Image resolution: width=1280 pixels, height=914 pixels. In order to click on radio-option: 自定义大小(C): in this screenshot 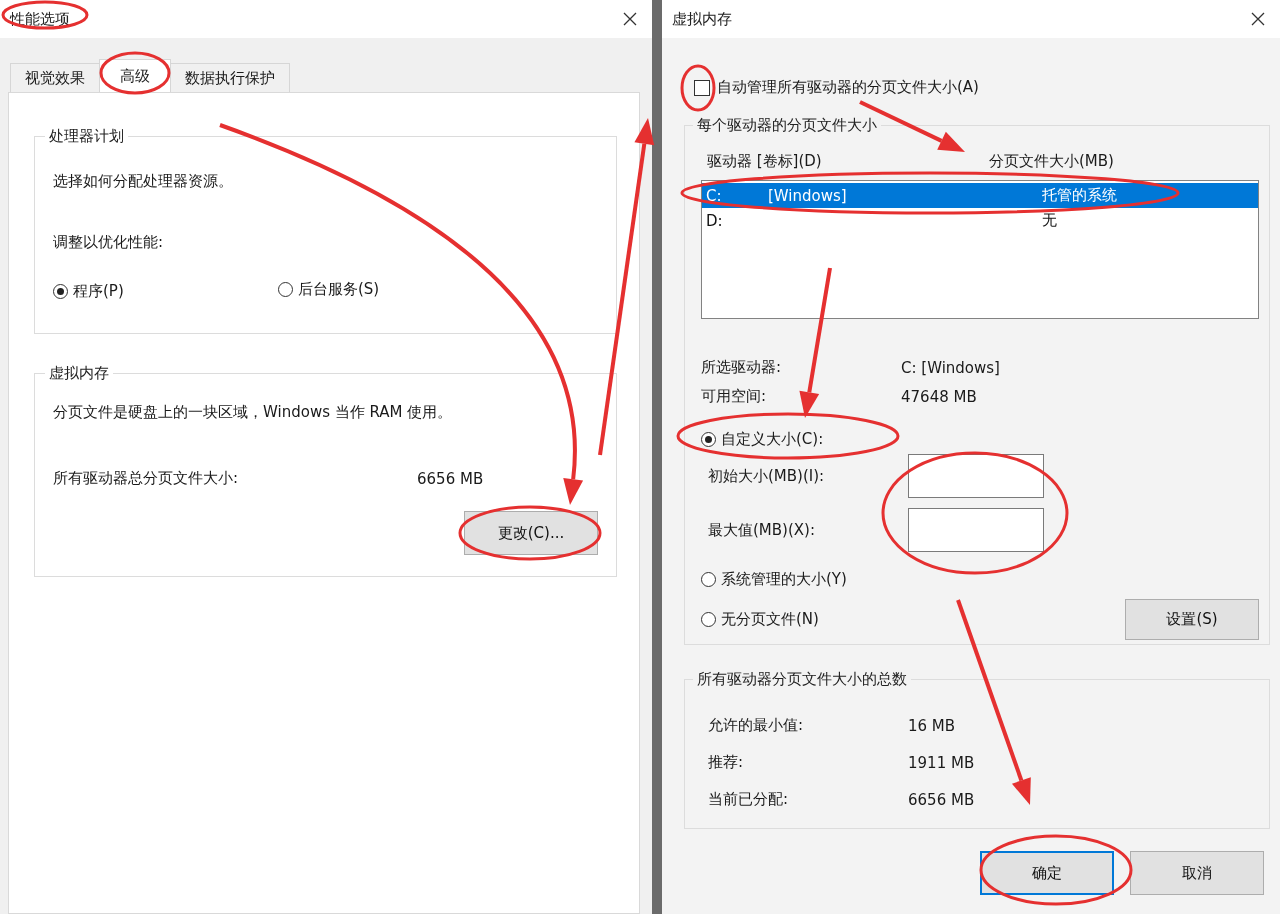, I will do `click(762, 439)`.